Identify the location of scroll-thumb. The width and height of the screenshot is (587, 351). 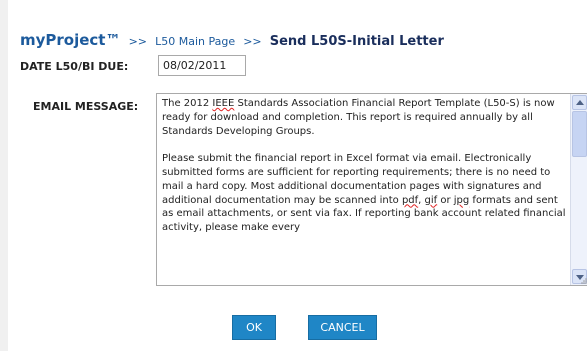
(579, 134).